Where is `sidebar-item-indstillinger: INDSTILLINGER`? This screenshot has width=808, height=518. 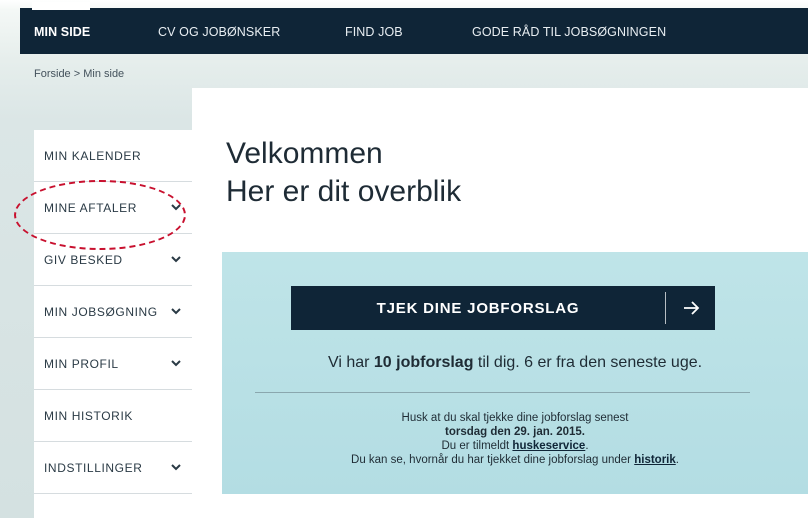 sidebar-item-indstillinger: INDSTILLINGER is located at coordinates (113, 468).